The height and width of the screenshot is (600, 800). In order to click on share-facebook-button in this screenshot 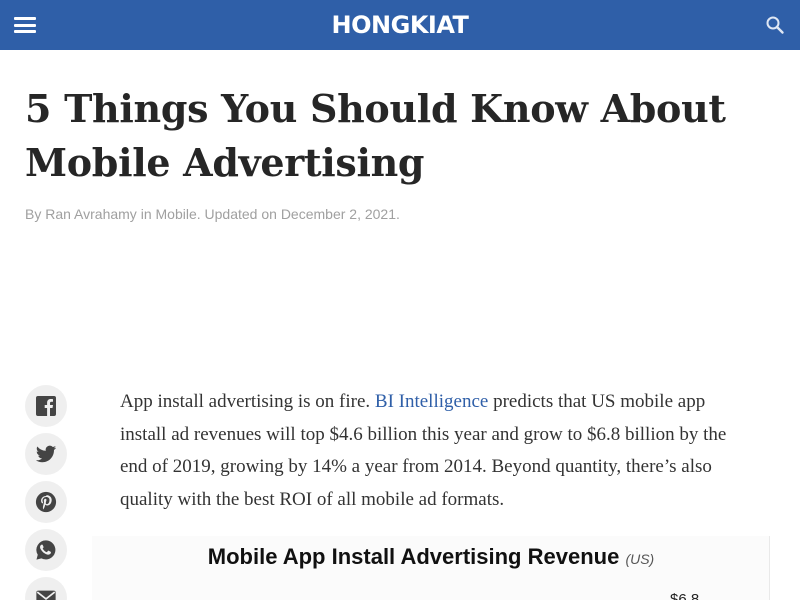, I will do `click(46, 406)`.